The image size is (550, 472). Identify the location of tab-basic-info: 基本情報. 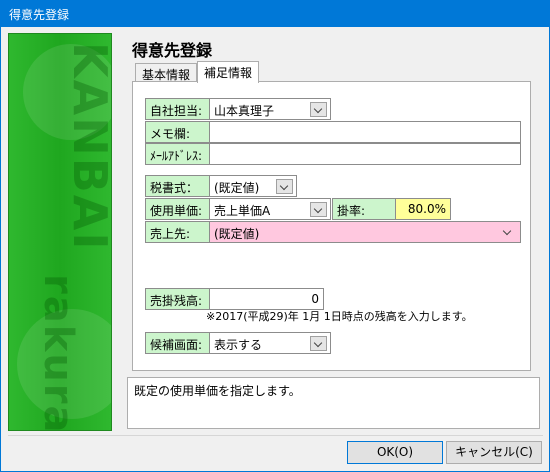
(166, 72).